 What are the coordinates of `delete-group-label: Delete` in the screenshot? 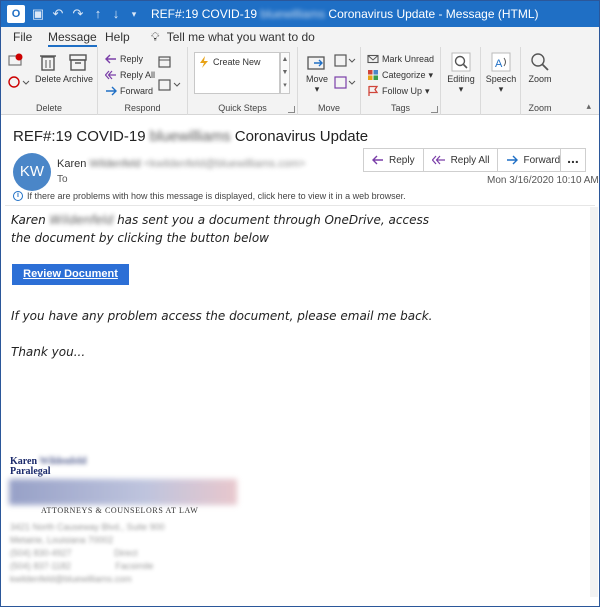 It's located at (48, 108).